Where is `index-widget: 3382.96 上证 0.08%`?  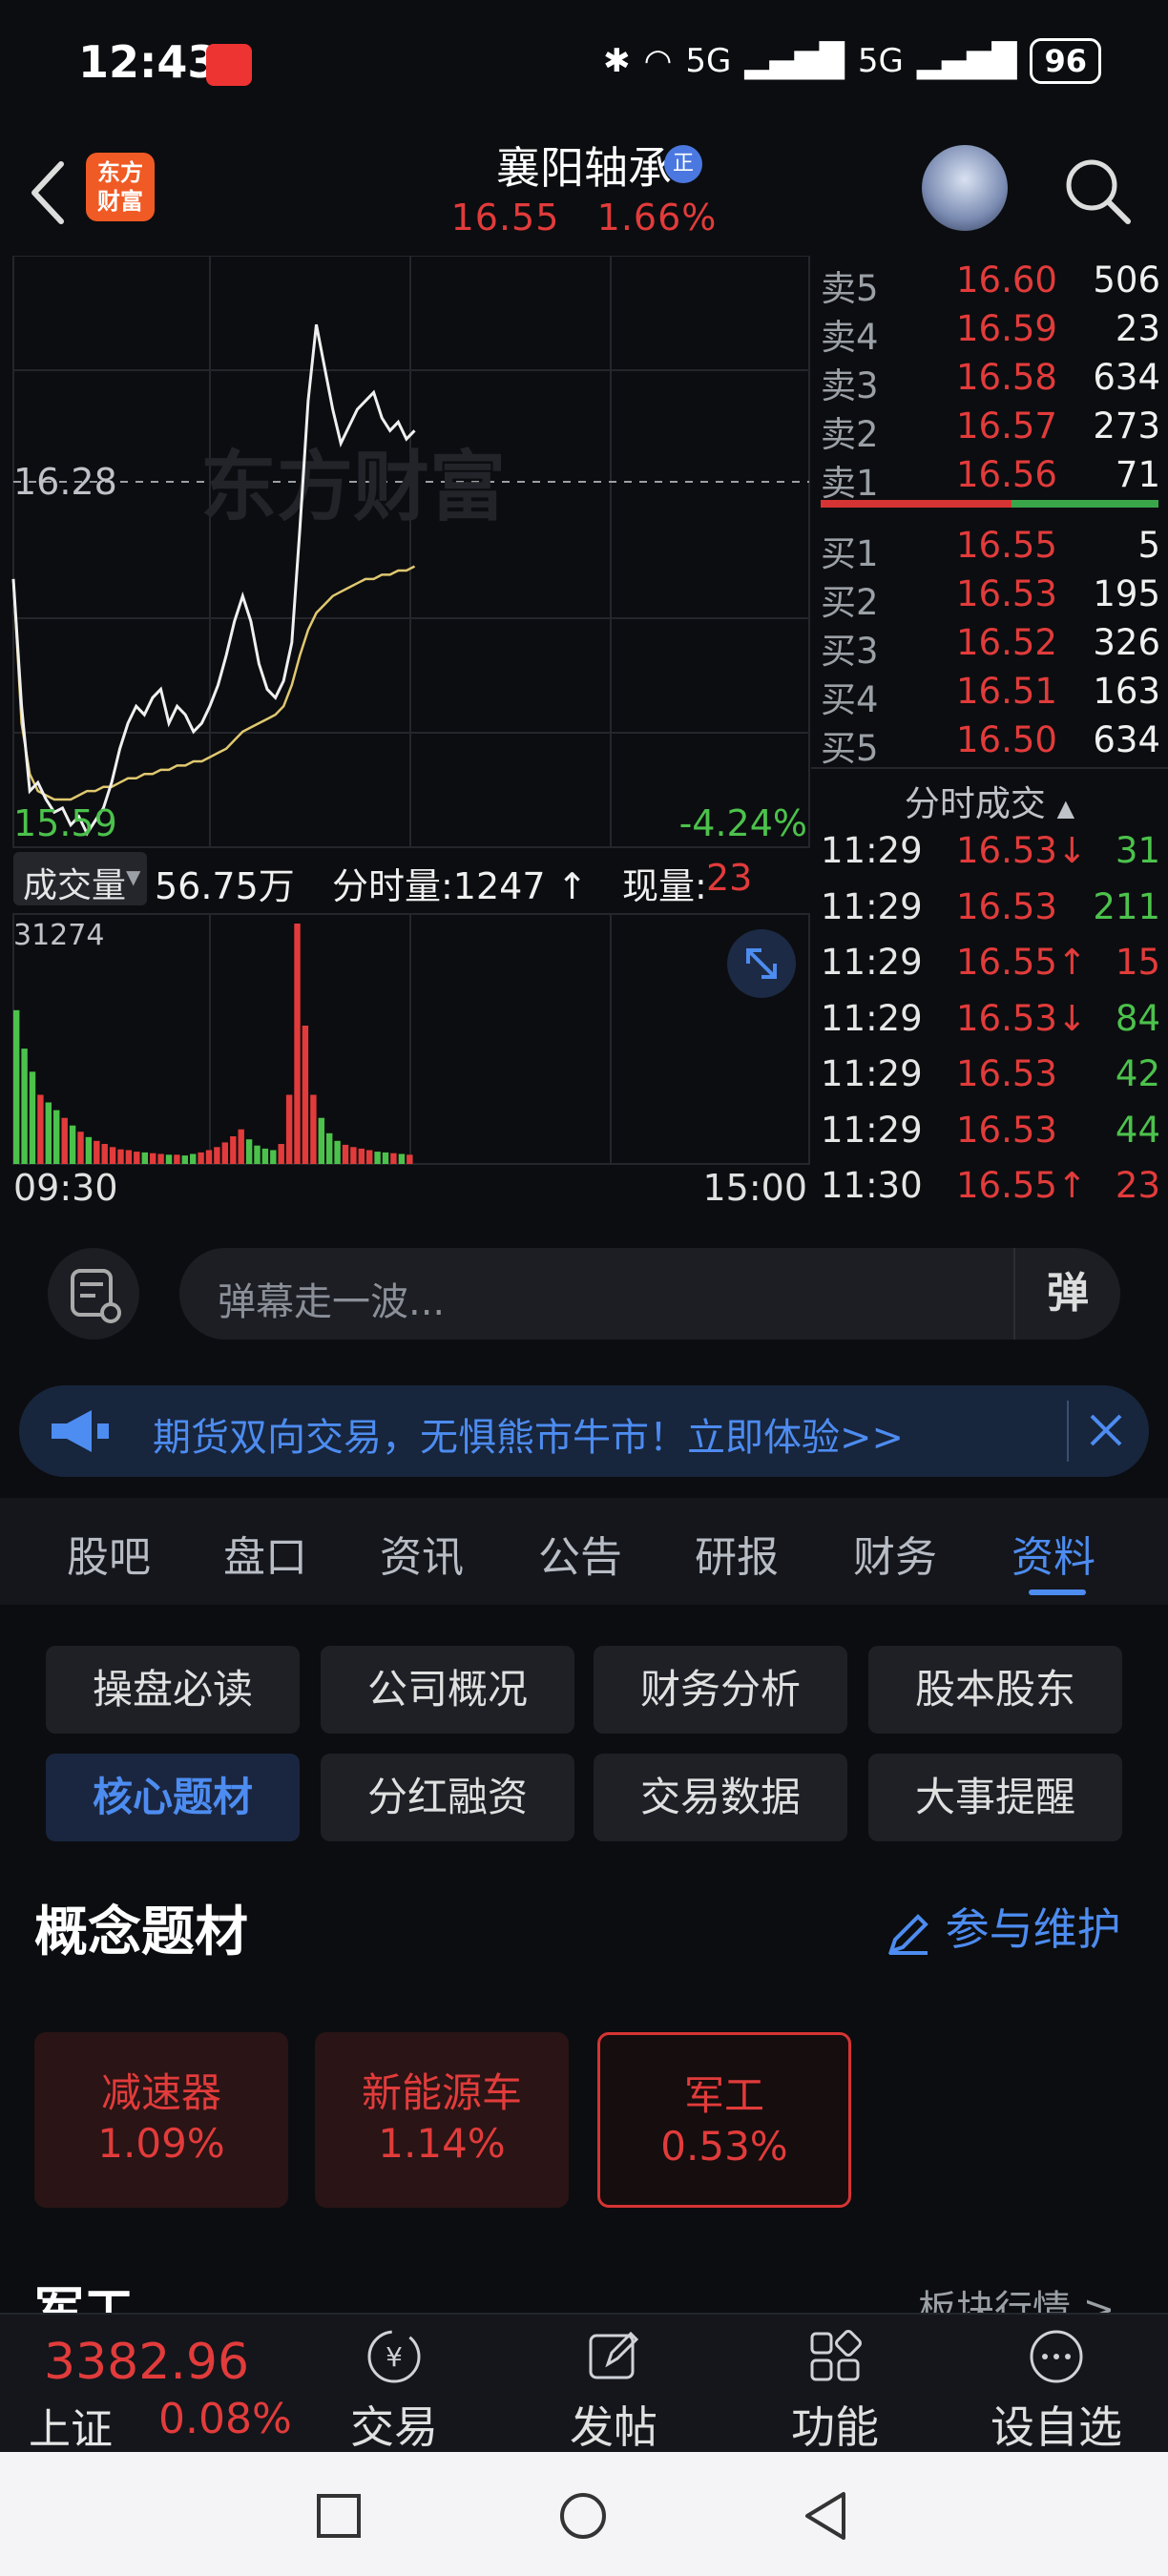 index-widget: 3382.96 上证 0.08% is located at coordinates (162, 2384).